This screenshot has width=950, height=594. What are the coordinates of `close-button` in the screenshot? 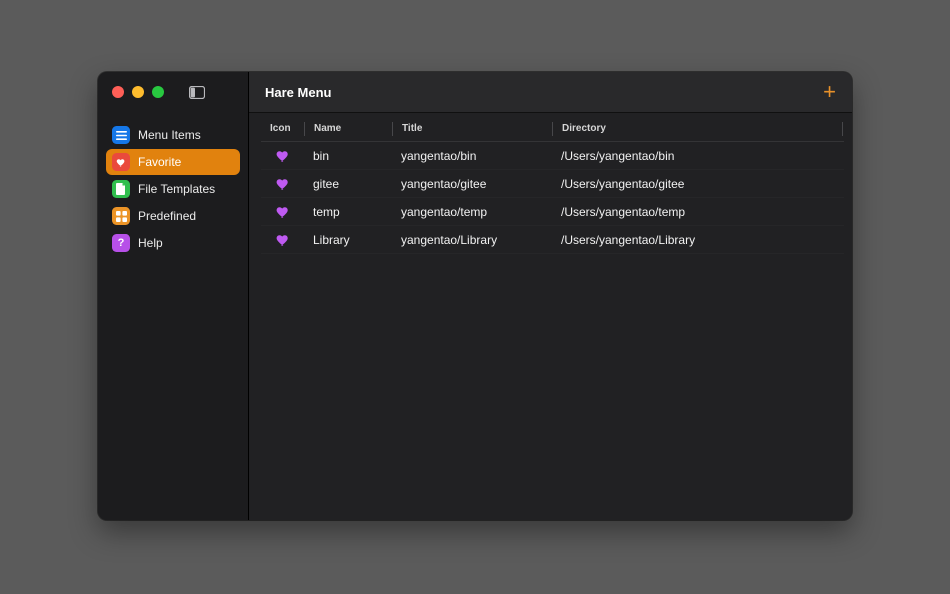 It's located at (118, 92).